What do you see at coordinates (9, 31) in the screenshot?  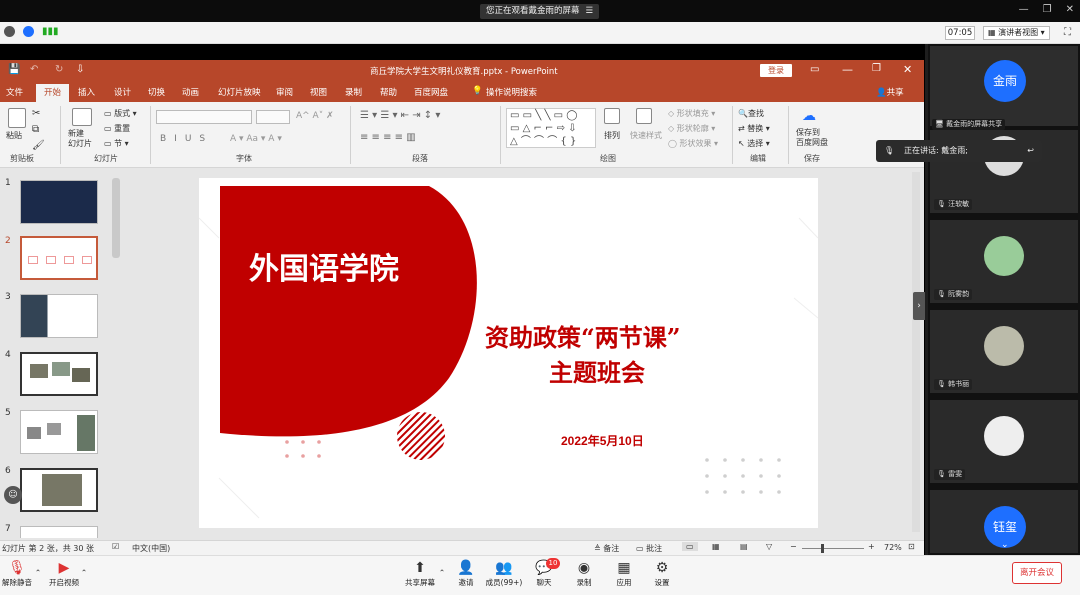 I see `info-icon` at bounding box center [9, 31].